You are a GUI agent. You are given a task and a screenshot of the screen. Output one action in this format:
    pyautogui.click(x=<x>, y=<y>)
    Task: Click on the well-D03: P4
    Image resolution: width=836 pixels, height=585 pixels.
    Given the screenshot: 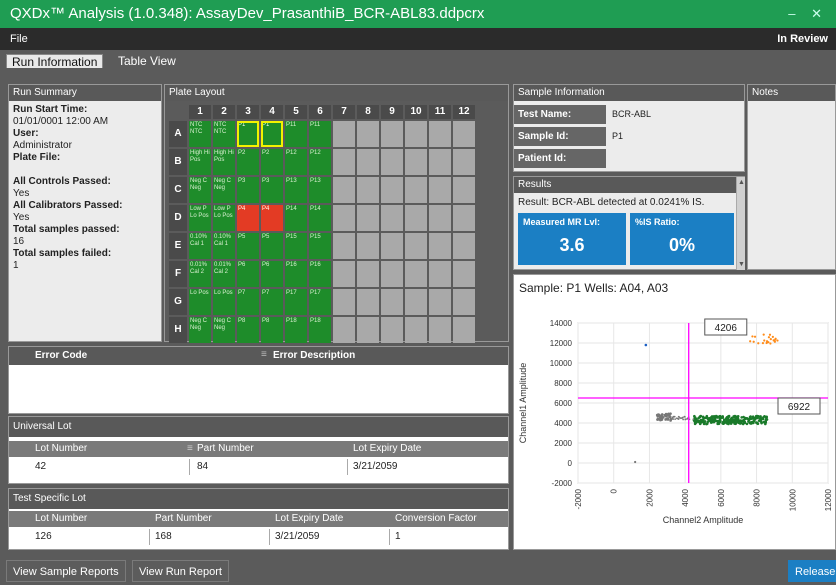 What is the action you would take?
    pyautogui.click(x=248, y=218)
    